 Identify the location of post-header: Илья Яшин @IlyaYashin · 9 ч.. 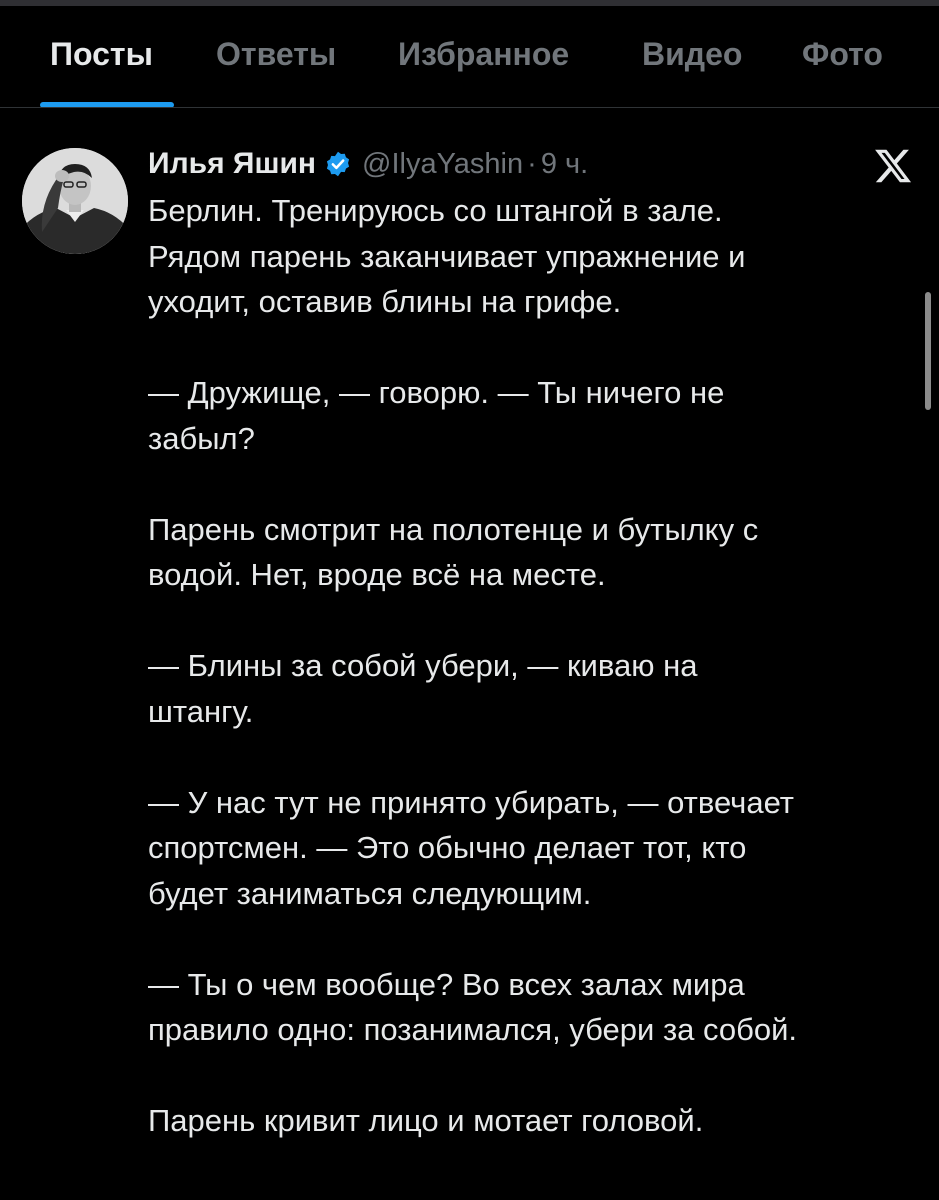
(368, 164).